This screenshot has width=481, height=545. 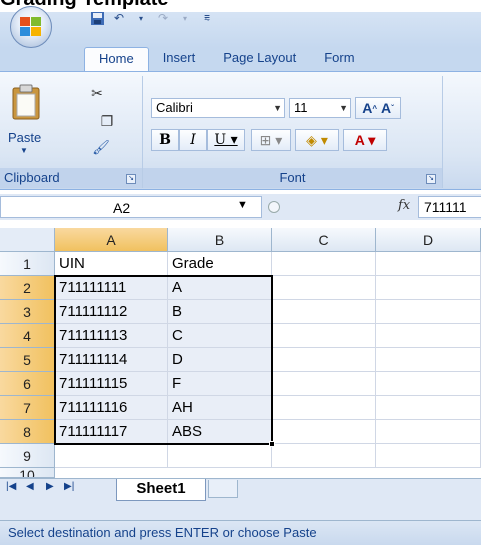 What do you see at coordinates (27, 312) in the screenshot?
I see `row-header: 3` at bounding box center [27, 312].